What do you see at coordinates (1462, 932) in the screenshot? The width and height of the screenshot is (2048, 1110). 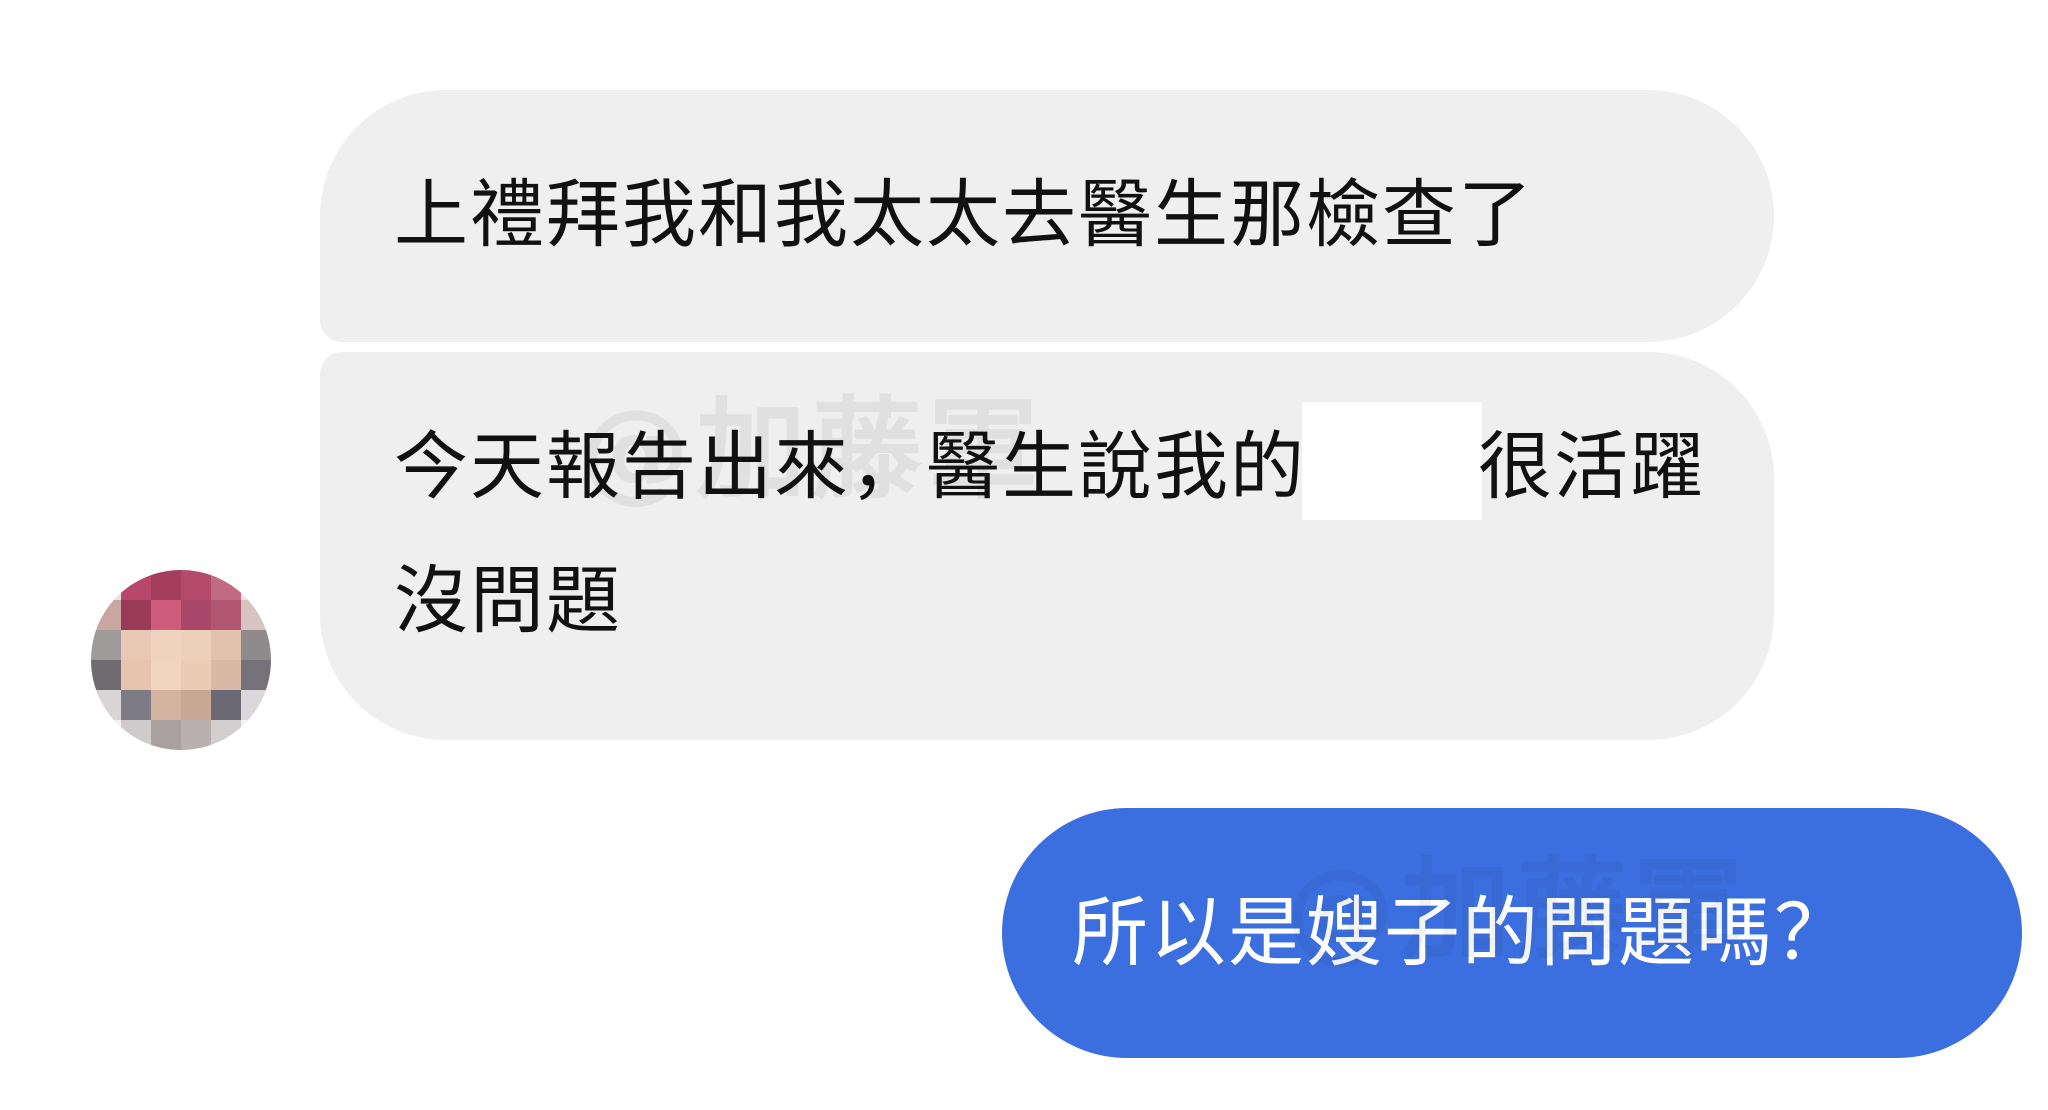 I see `sent-message-text: 所以是嫂子的問題嗎？` at bounding box center [1462, 932].